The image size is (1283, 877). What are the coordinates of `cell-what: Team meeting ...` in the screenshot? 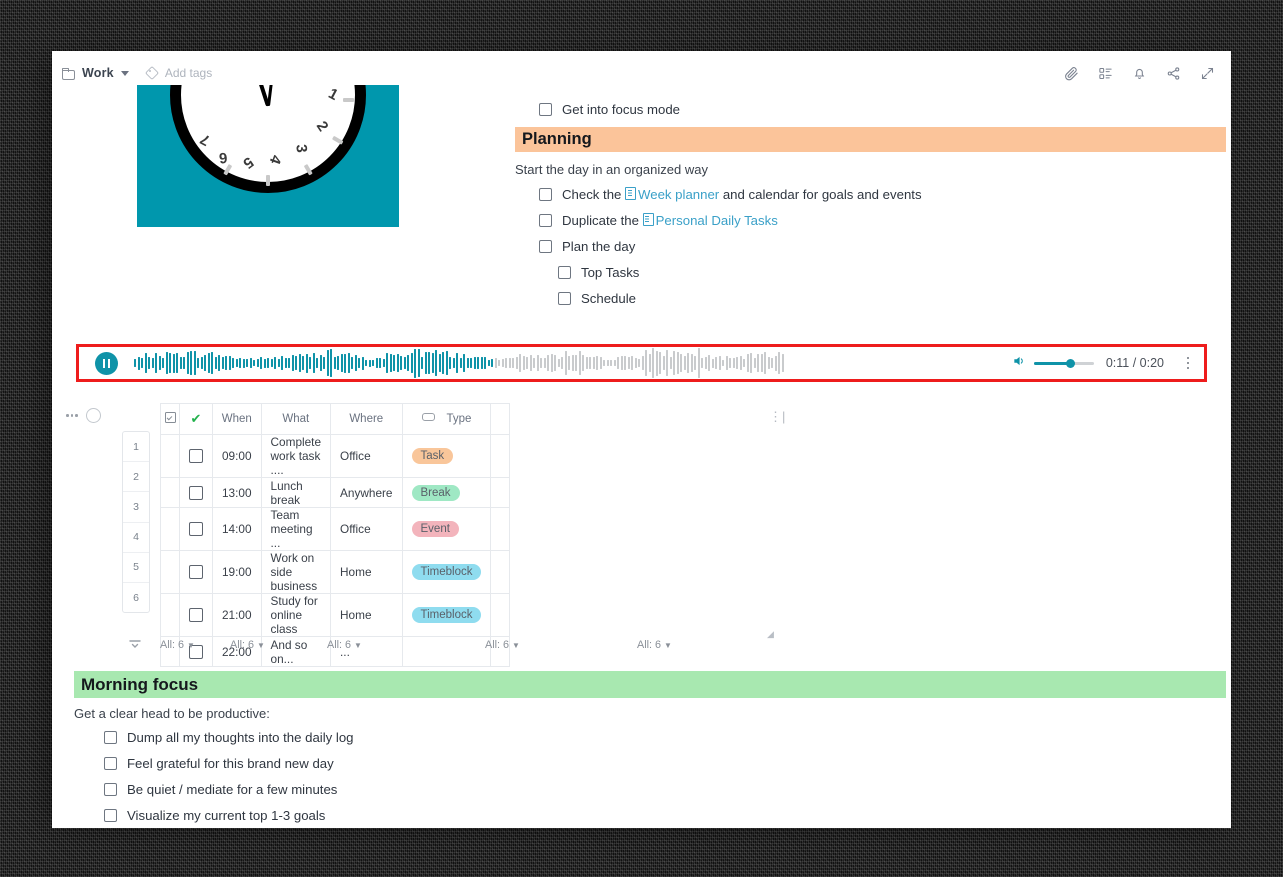 It's located at (296, 529).